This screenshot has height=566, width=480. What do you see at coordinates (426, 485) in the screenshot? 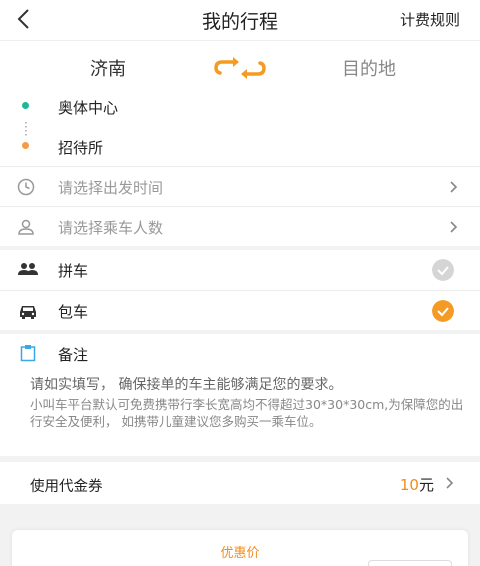
I see `coupon-unit: 元` at bounding box center [426, 485].